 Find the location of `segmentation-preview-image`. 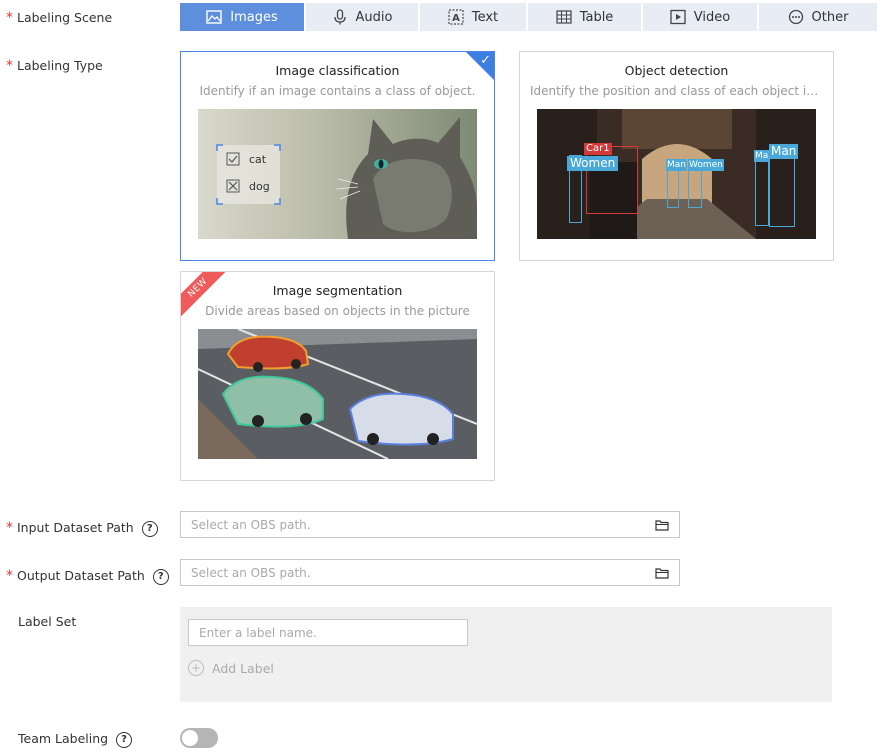

segmentation-preview-image is located at coordinates (337, 394).